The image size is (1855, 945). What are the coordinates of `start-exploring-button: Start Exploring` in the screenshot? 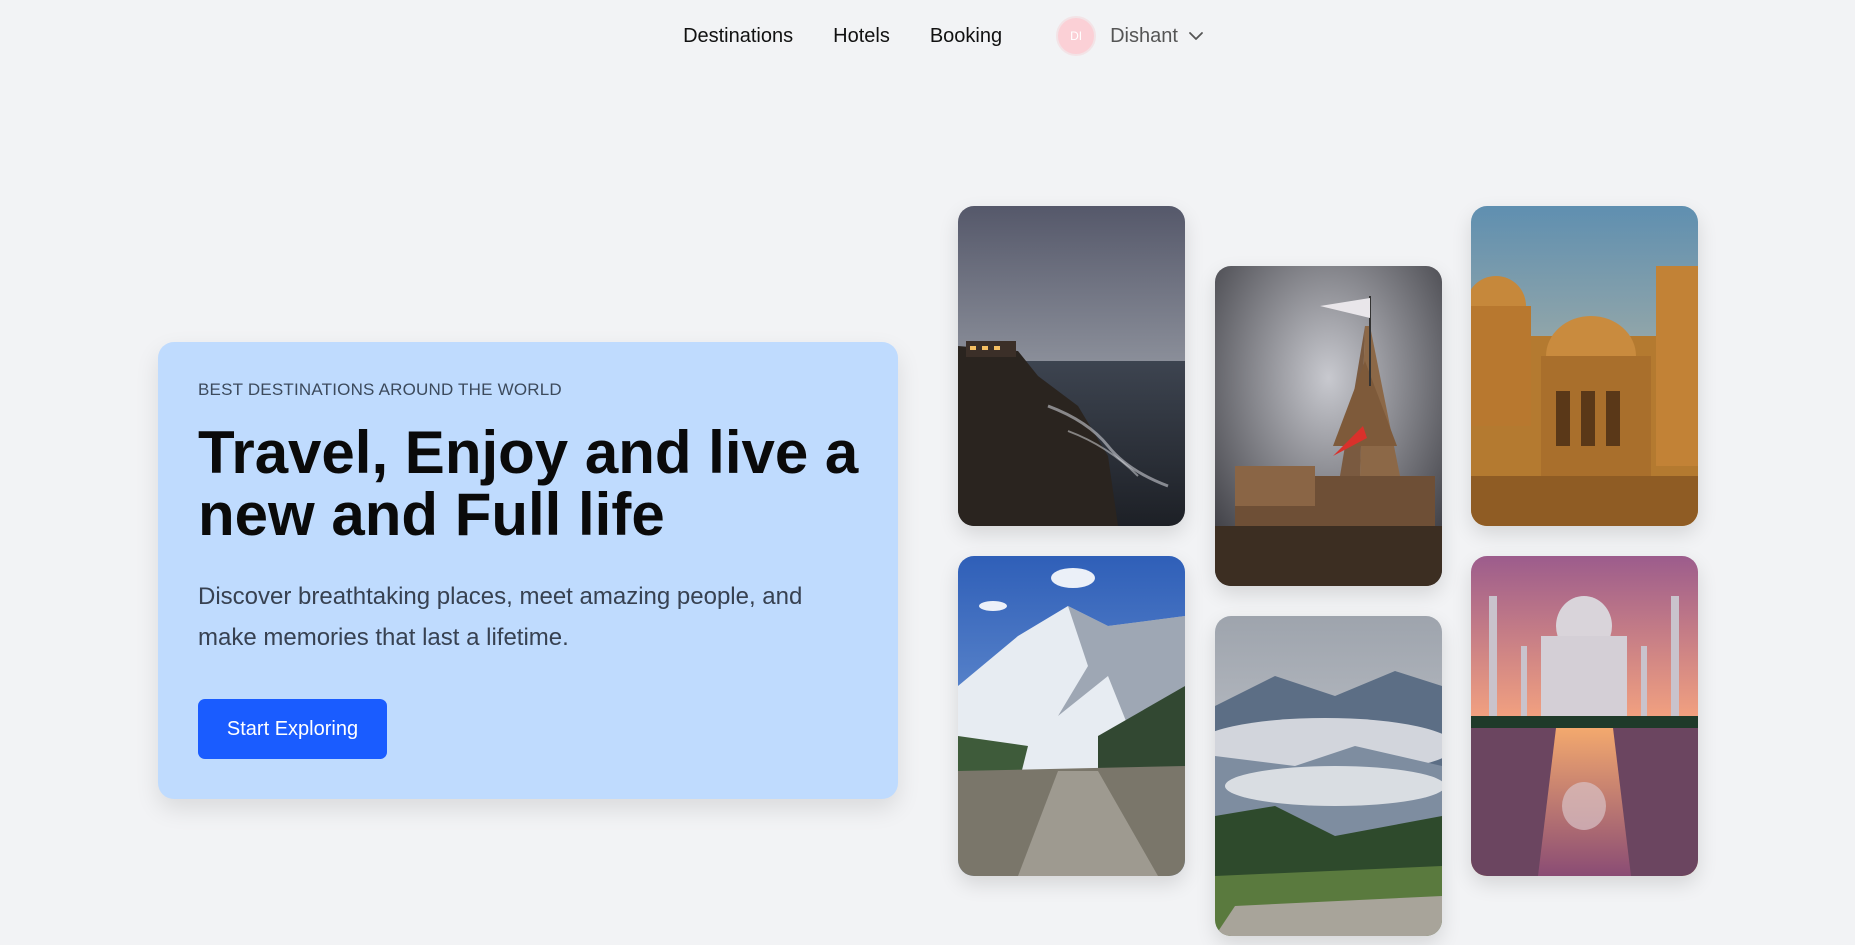 It's located at (292, 729).